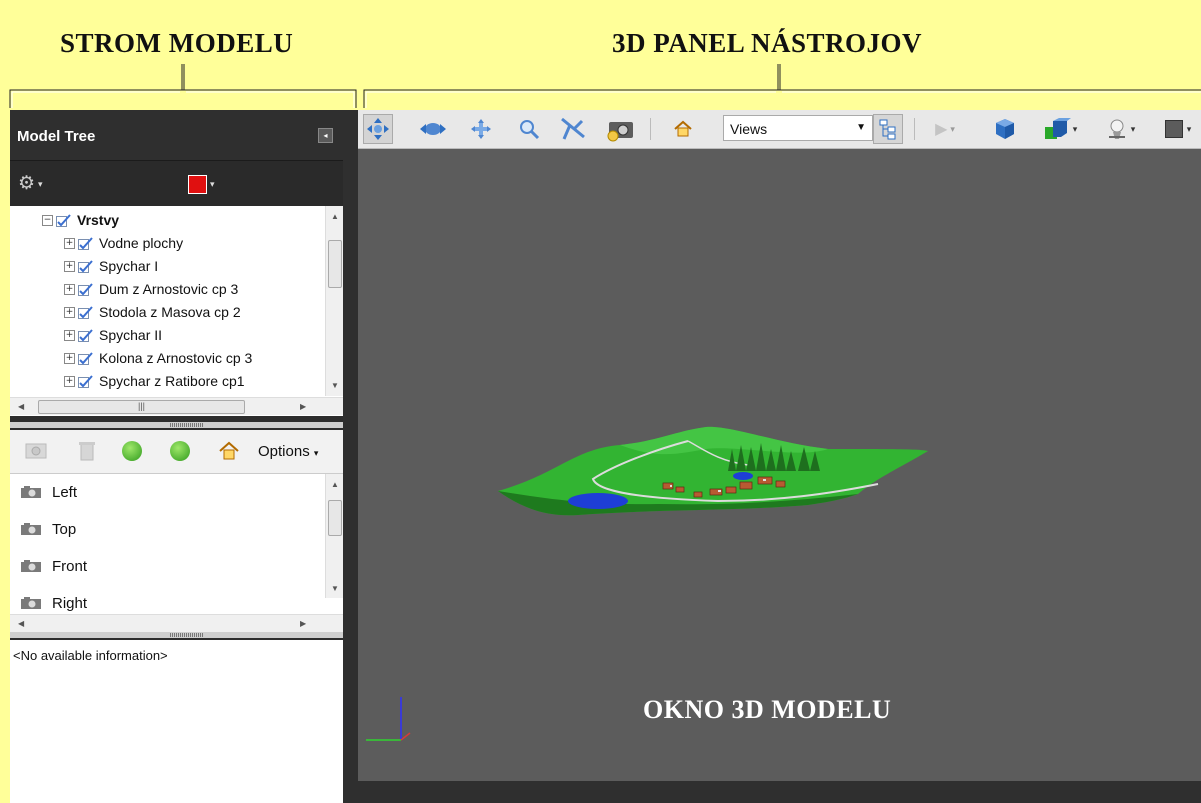  I want to click on views-vertical-scrollbar: ▲ ▼, so click(334, 536).